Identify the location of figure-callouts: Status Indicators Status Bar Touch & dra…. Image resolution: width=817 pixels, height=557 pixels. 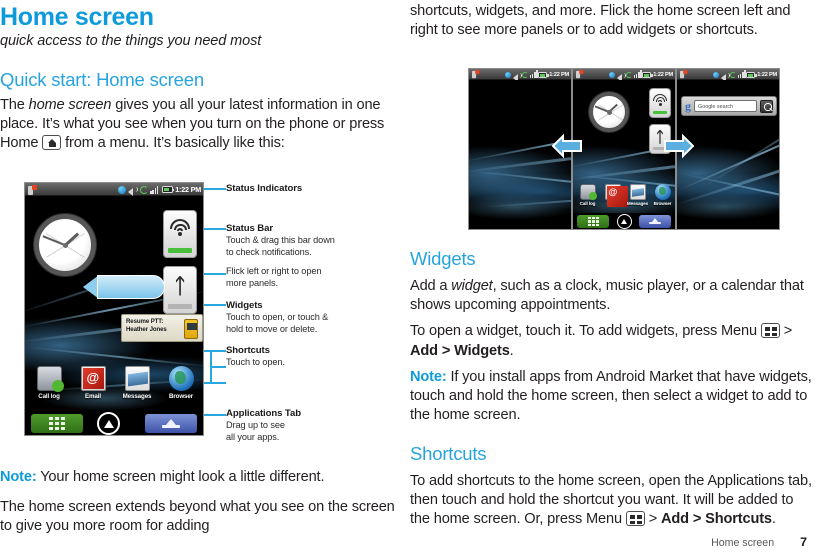
(313, 312).